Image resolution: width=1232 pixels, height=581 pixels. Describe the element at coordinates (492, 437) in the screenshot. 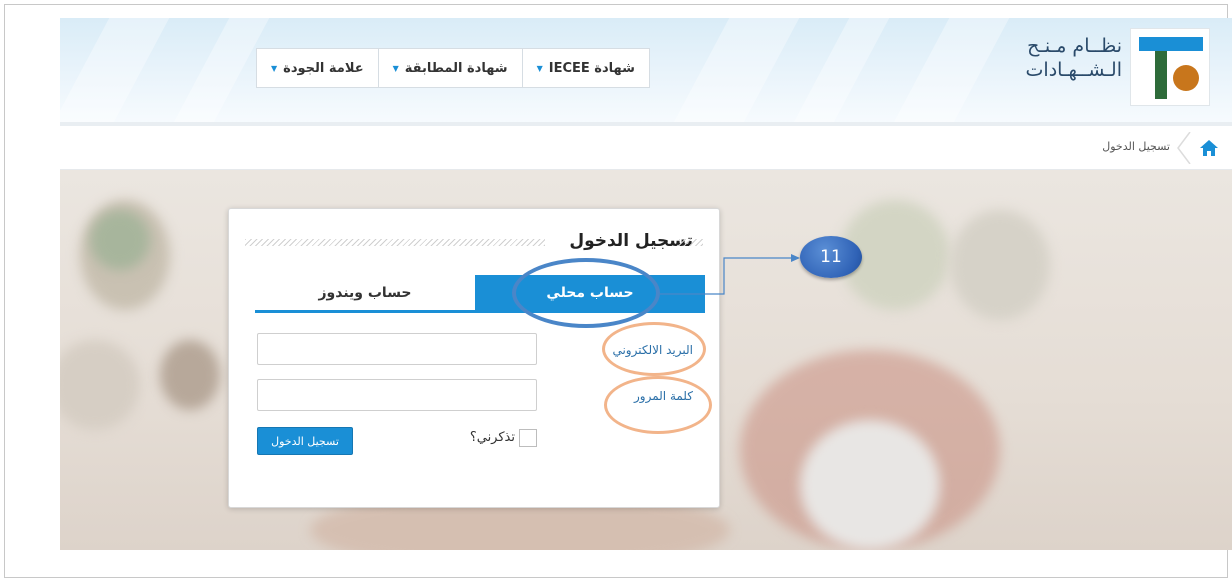

I see `remember-me-label: تذكرني؟` at that location.